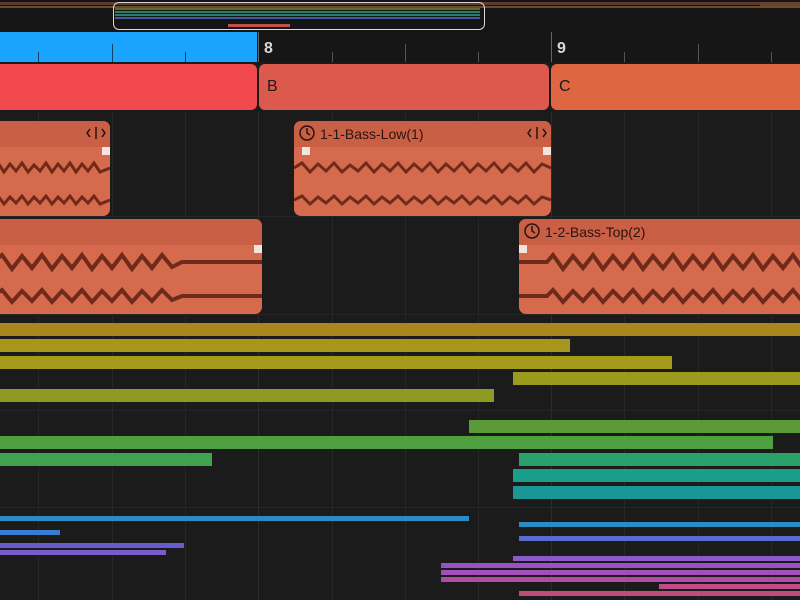 The width and height of the screenshot is (800, 600). I want to click on section-label: B, so click(272, 86).